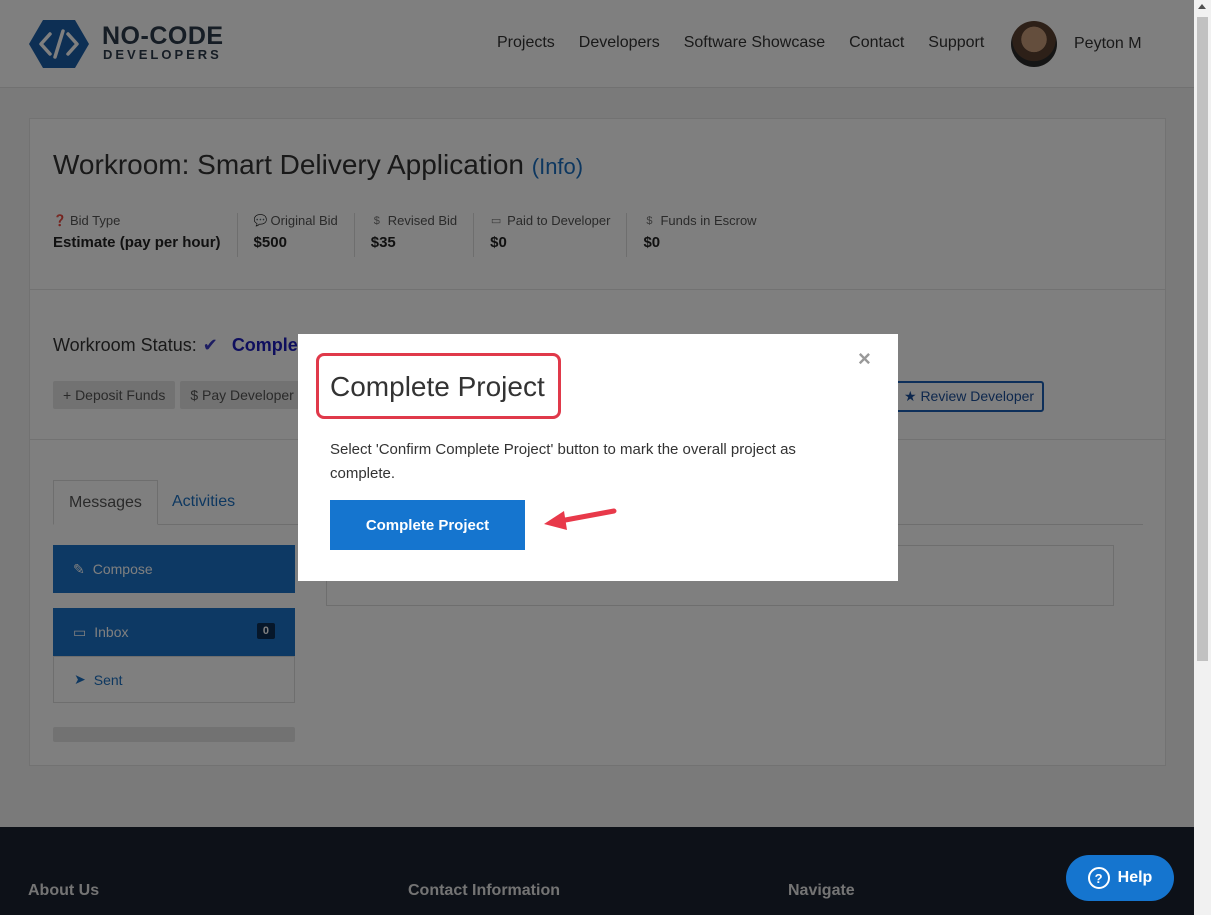 This screenshot has height=915, width=1211. What do you see at coordinates (1202, 6) in the screenshot?
I see `scroll-up-icon` at bounding box center [1202, 6].